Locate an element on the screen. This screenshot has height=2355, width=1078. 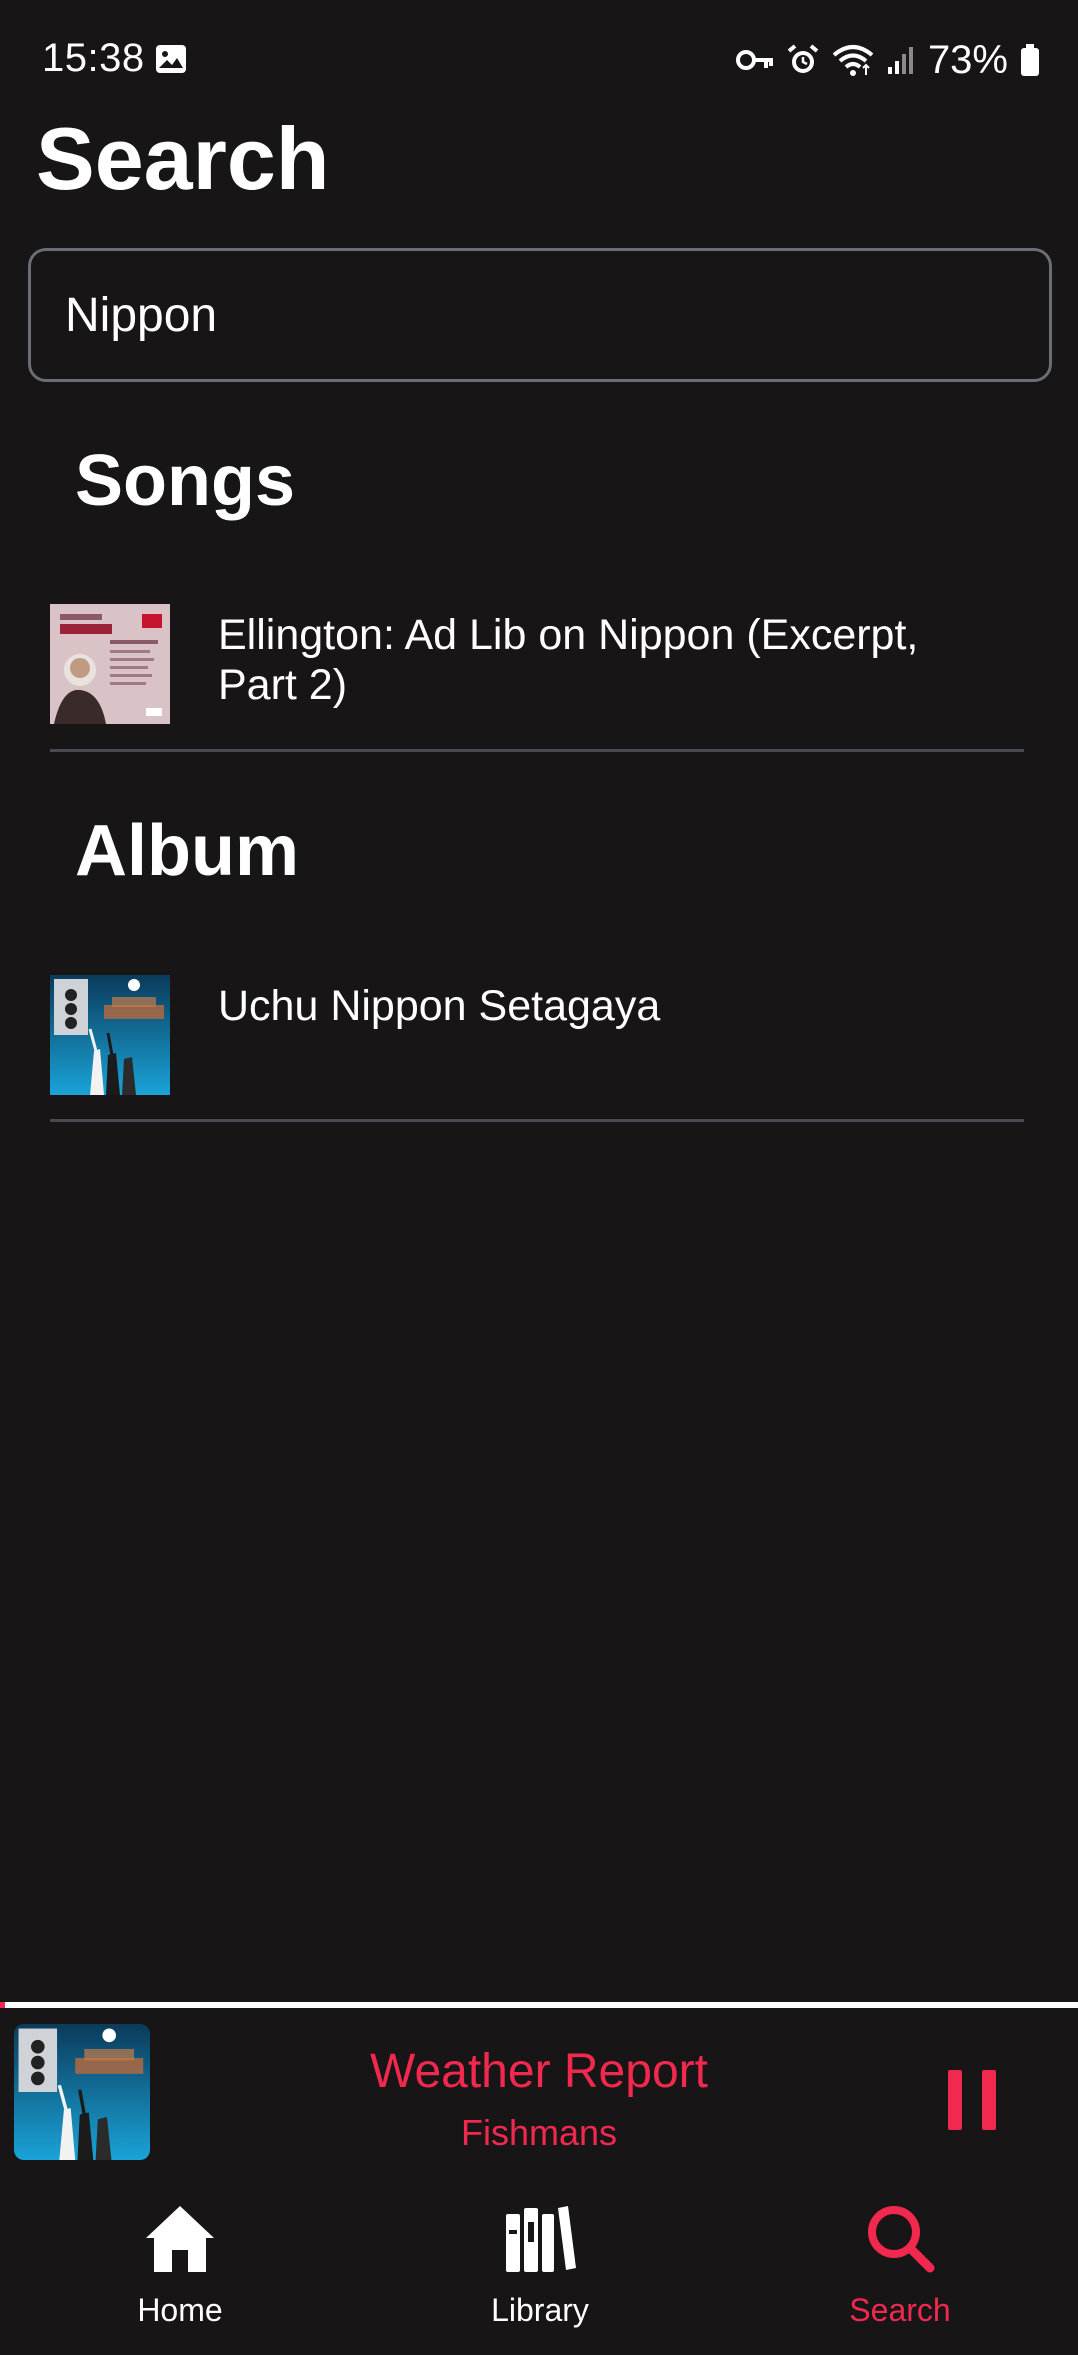
home-icon is located at coordinates (180, 2239).